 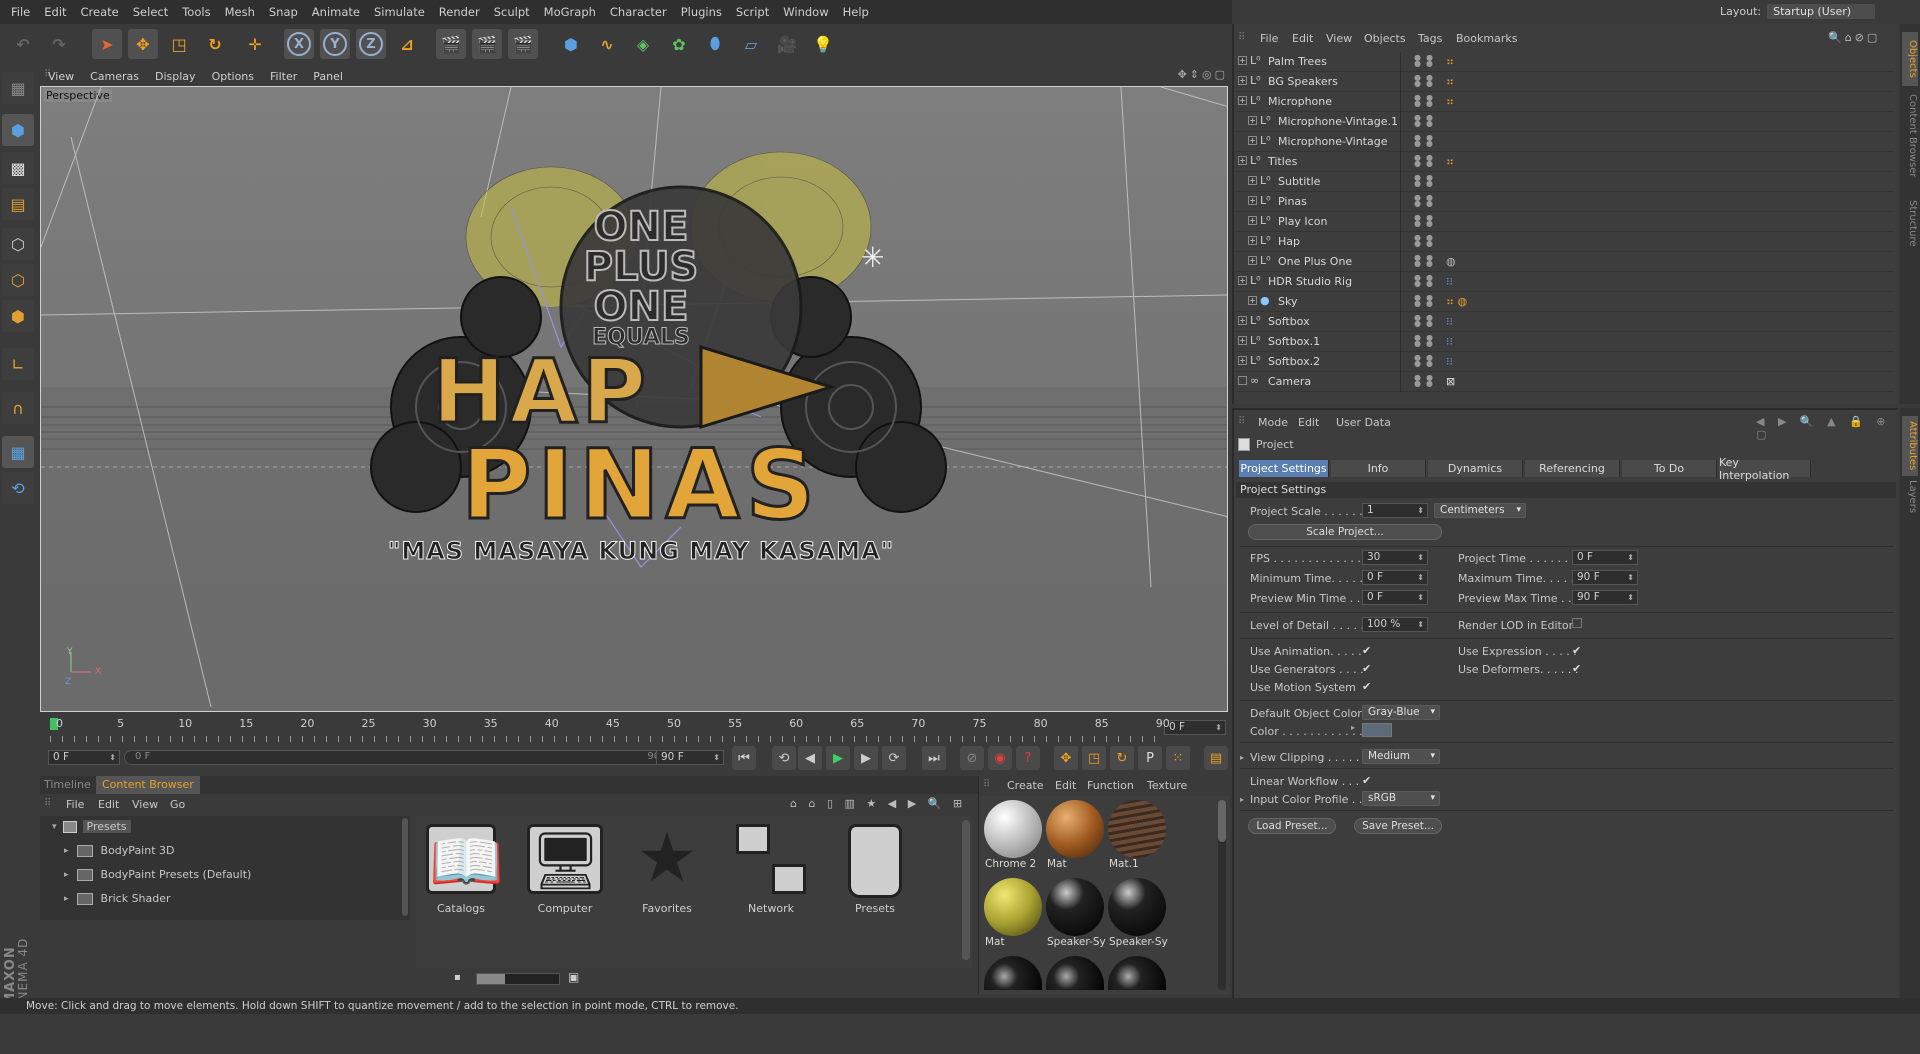 I want to click on maximum-time-field: 90 F, so click(x=1605, y=577).